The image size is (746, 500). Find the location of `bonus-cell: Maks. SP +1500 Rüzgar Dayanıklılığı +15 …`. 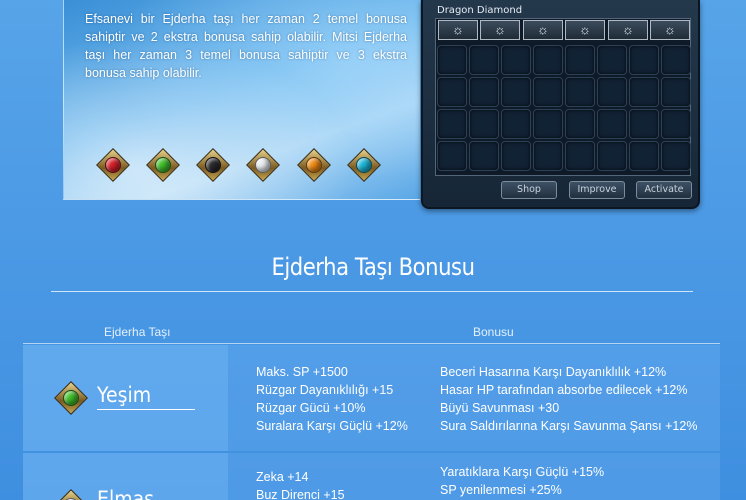

bonus-cell: Maks. SP +1500 Rüzgar Dayanıklılığı +15 … is located at coordinates (474, 398).